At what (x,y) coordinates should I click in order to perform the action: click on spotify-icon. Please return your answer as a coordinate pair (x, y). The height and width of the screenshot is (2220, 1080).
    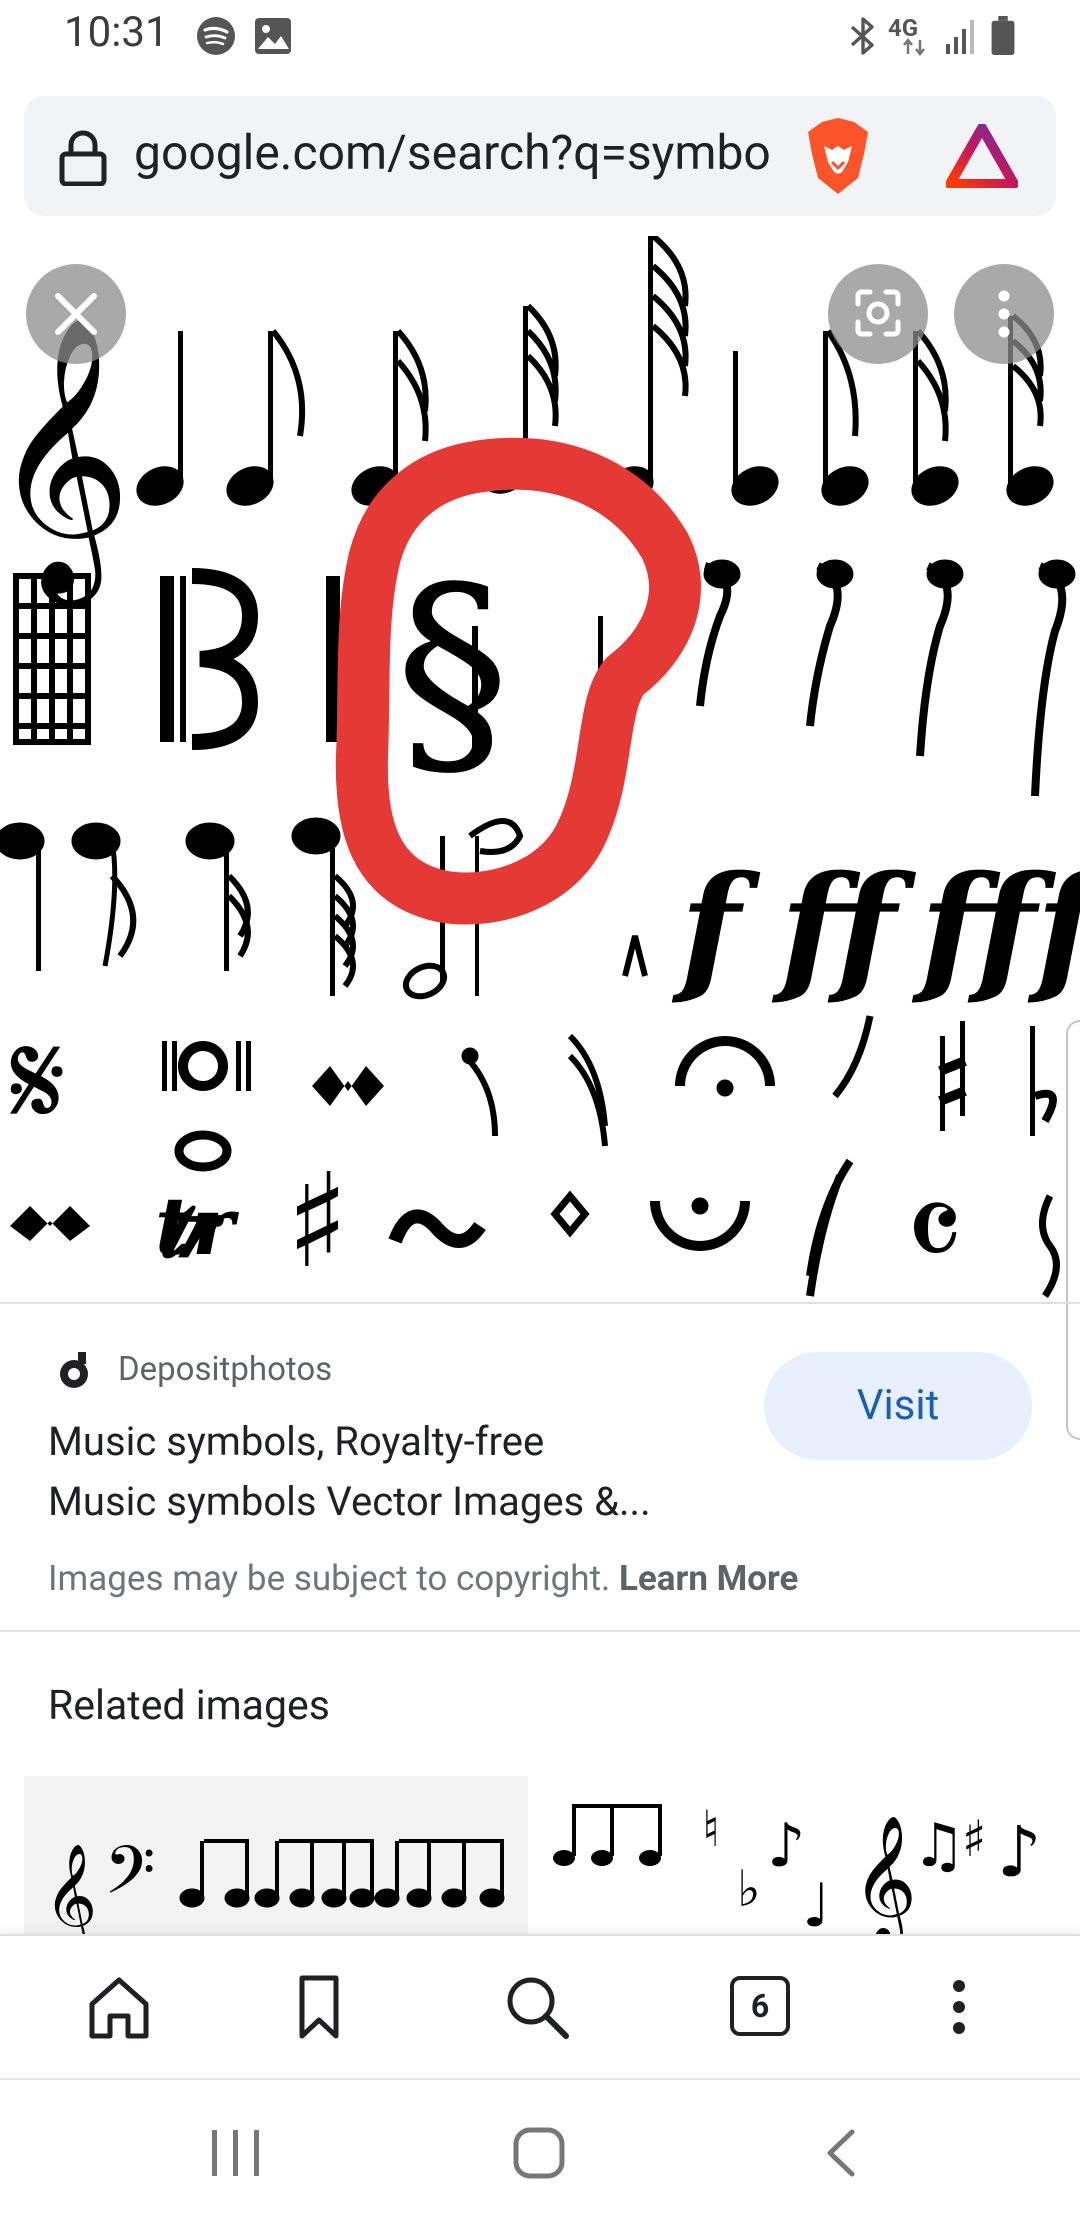
    Looking at the image, I should click on (216, 36).